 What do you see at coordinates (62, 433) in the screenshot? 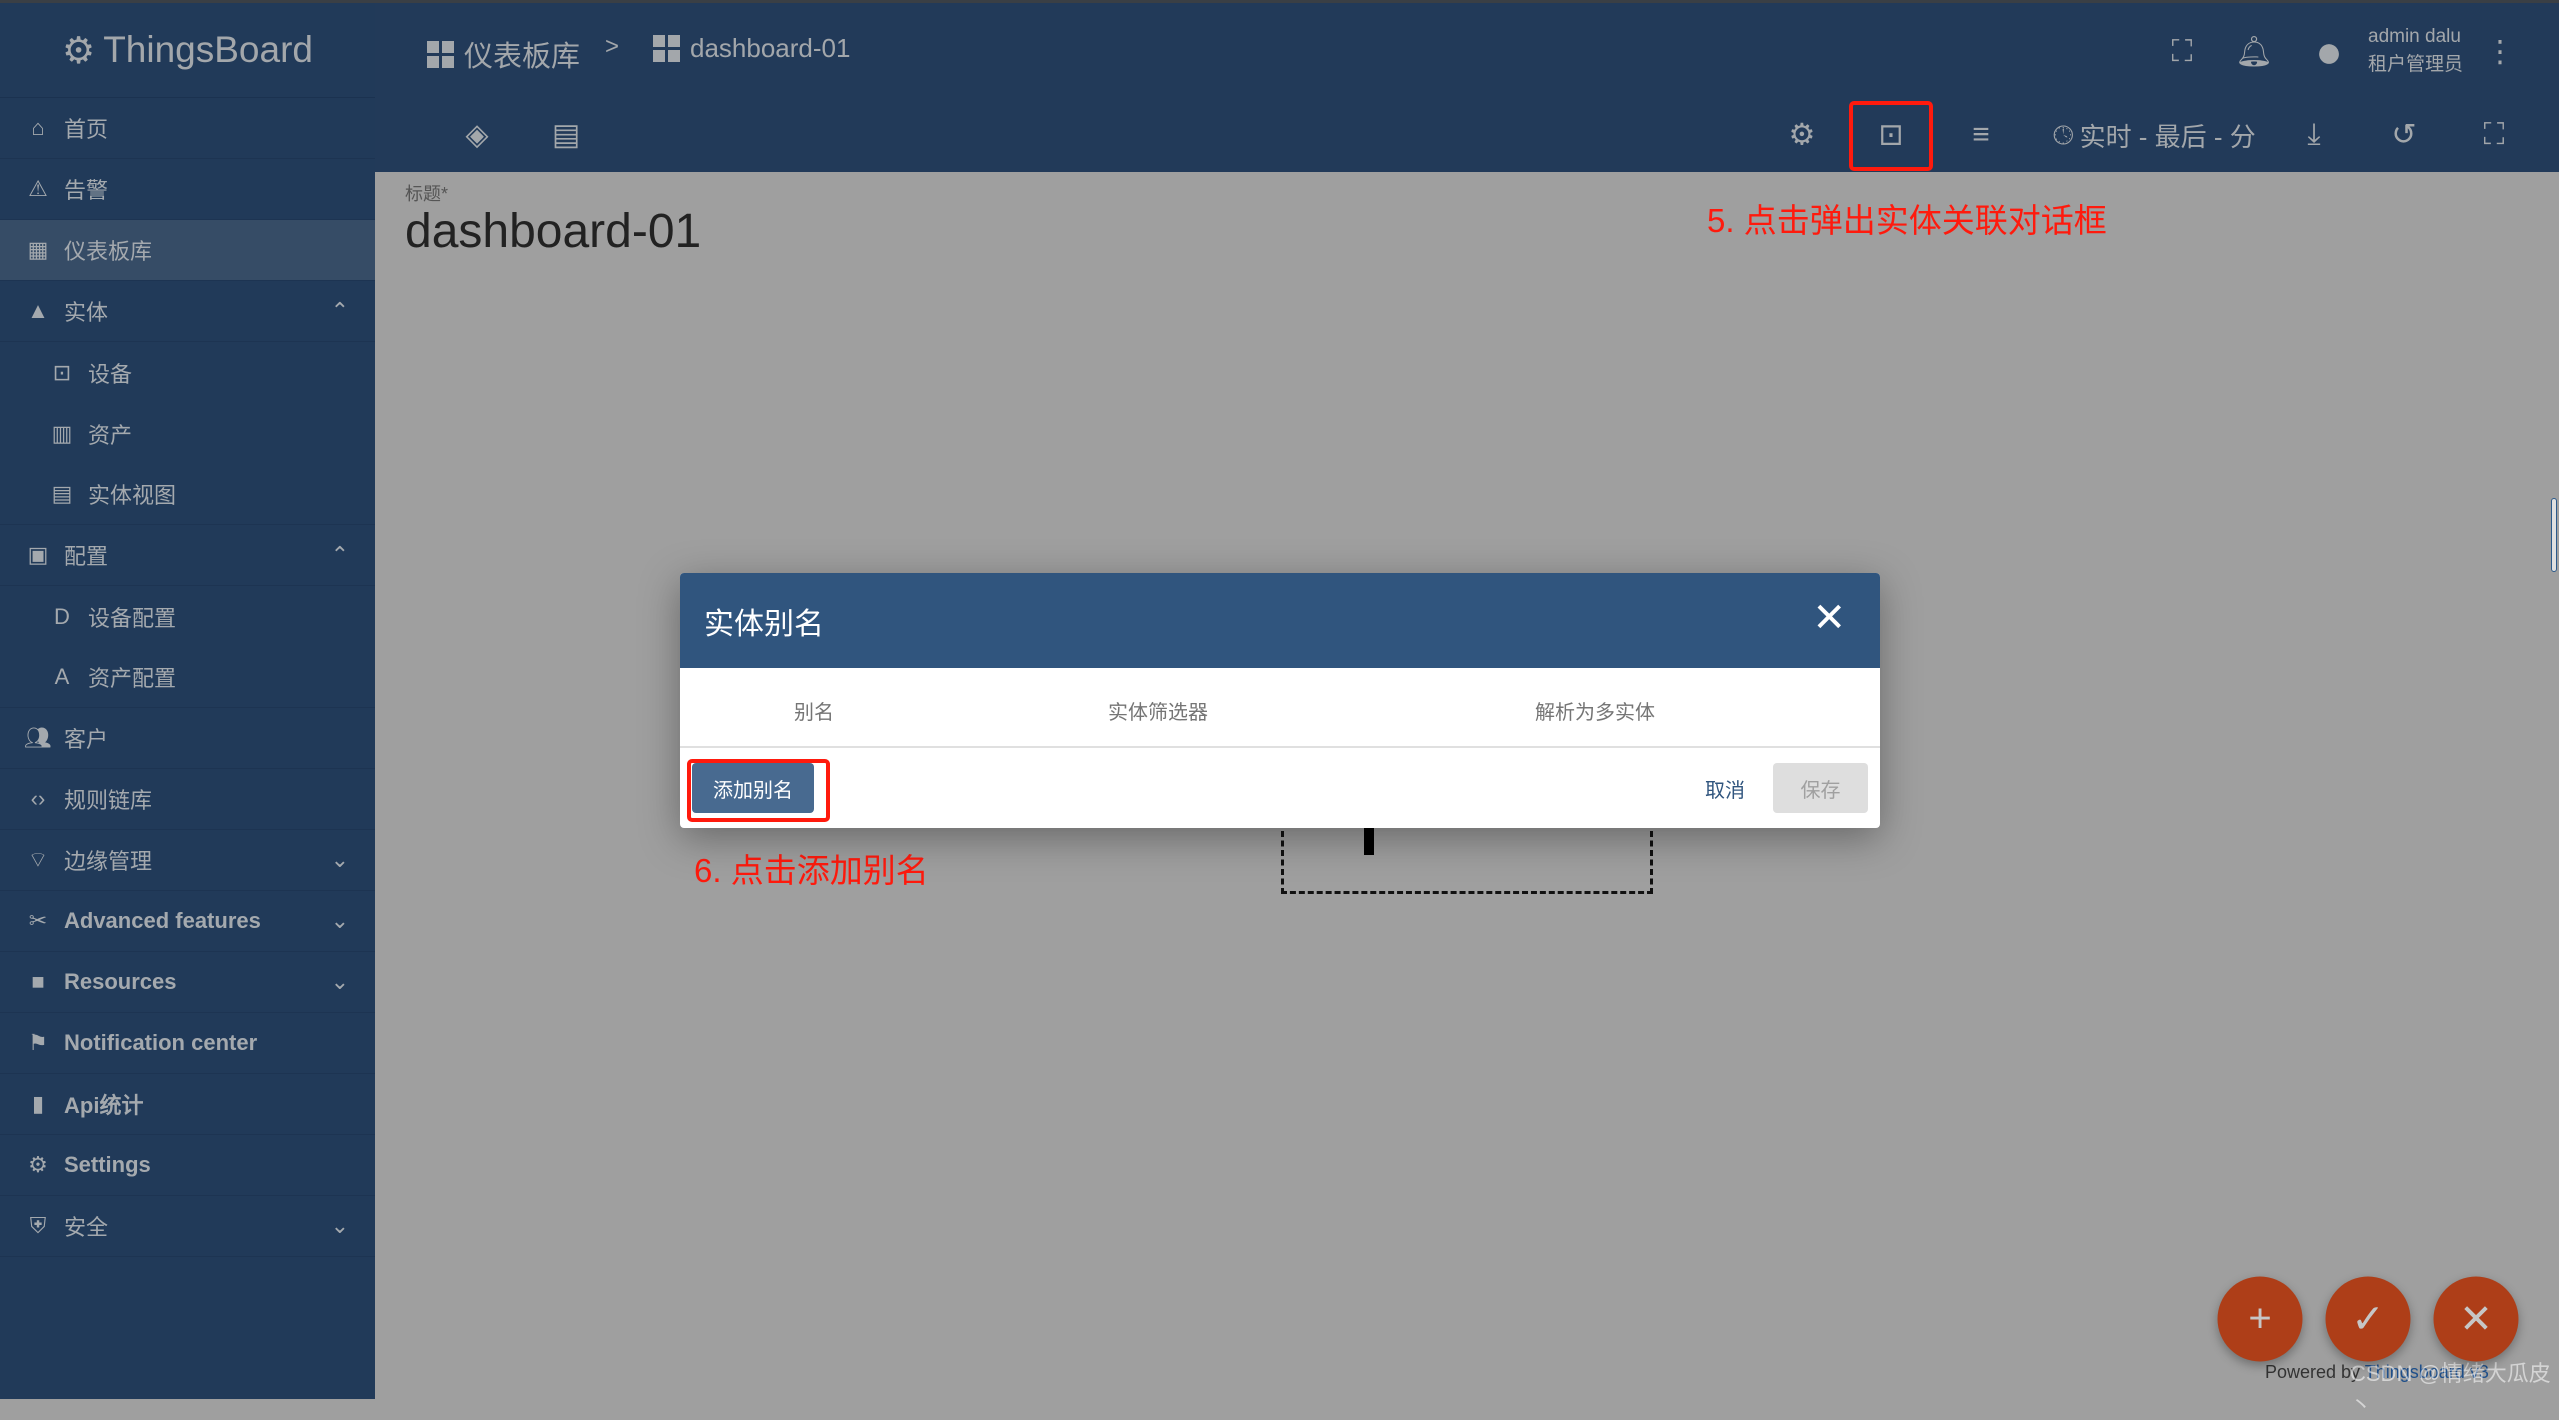
I see `domain-icon: ▥` at bounding box center [62, 433].